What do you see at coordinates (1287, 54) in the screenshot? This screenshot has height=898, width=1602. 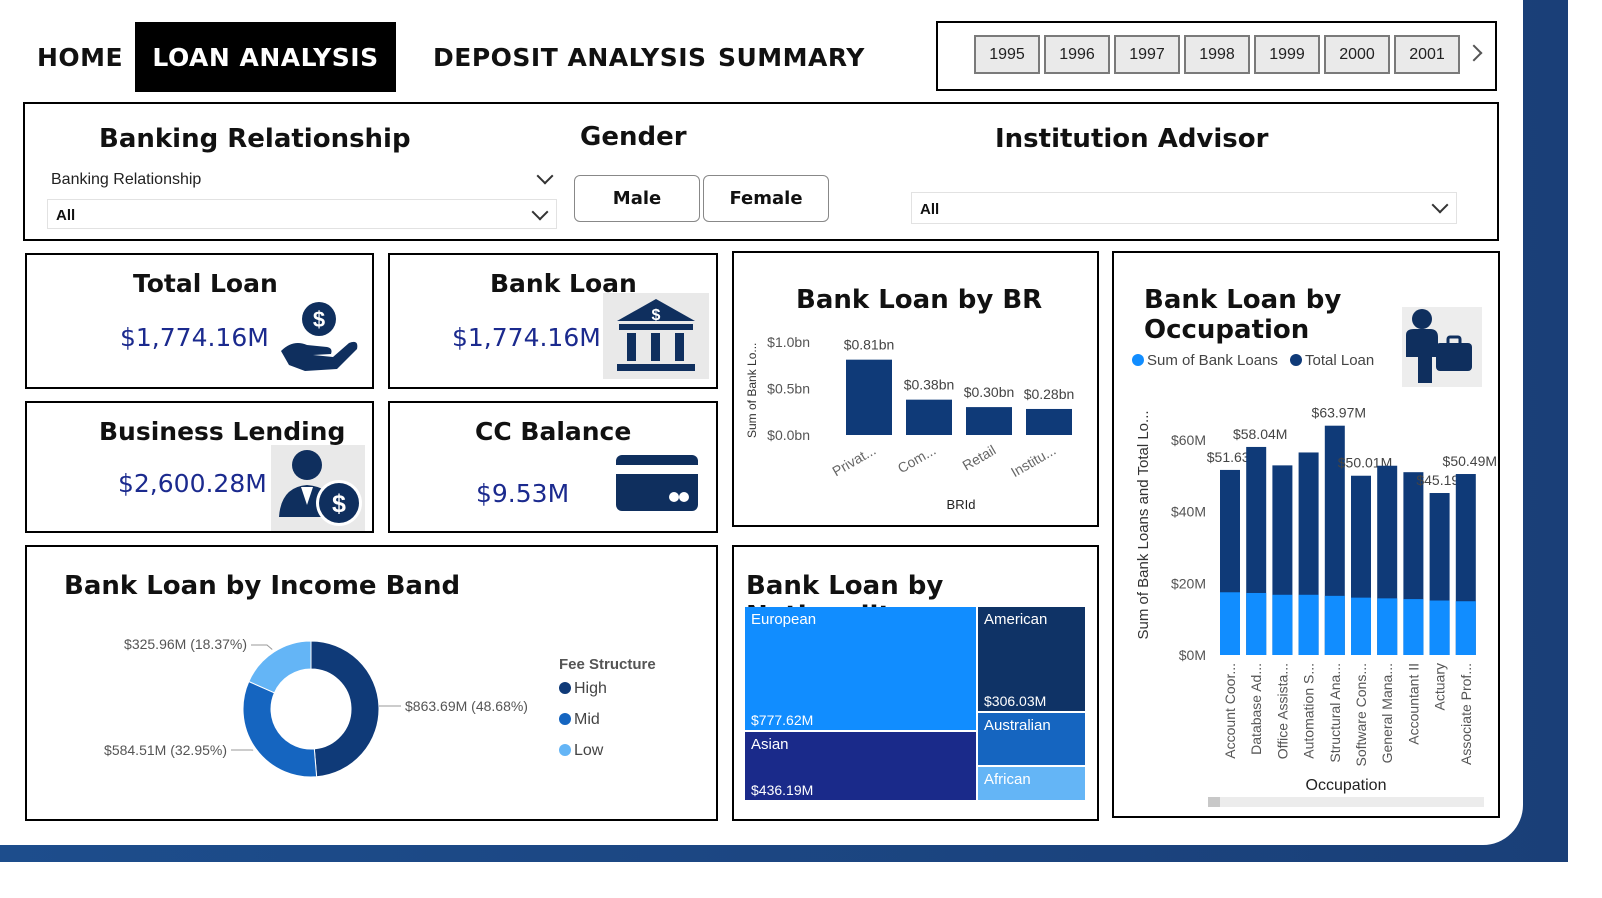 I see `year-button: 1999` at bounding box center [1287, 54].